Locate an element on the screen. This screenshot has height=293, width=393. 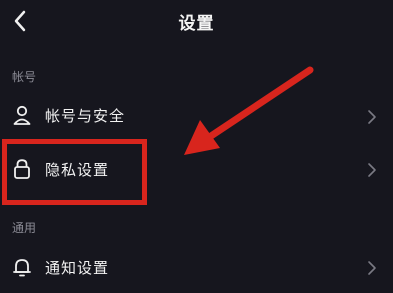
section-label-general: 通用 is located at coordinates (24, 228).